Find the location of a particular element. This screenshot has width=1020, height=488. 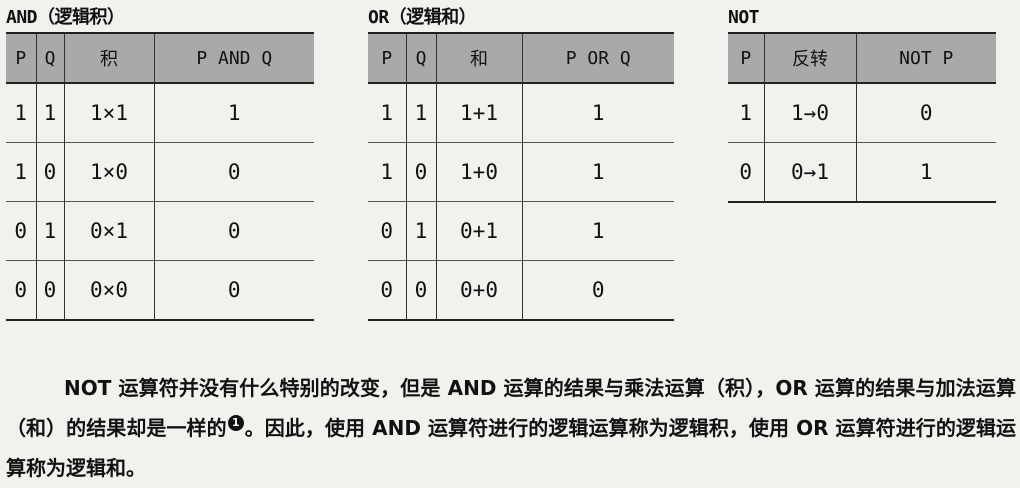

table-header-row: P Q 和 P OR Q is located at coordinates (521, 58).